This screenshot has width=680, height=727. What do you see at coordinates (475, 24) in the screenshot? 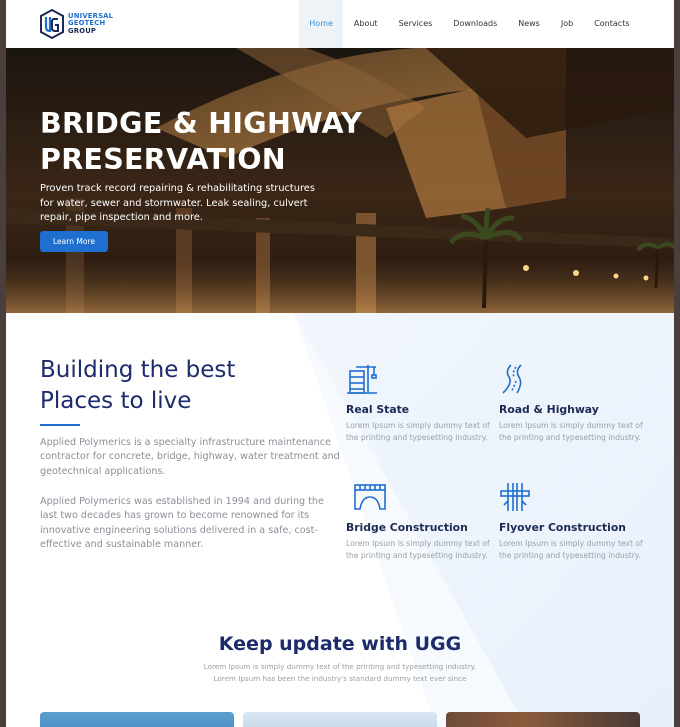
I see `nav-downloads: Downloads` at bounding box center [475, 24].